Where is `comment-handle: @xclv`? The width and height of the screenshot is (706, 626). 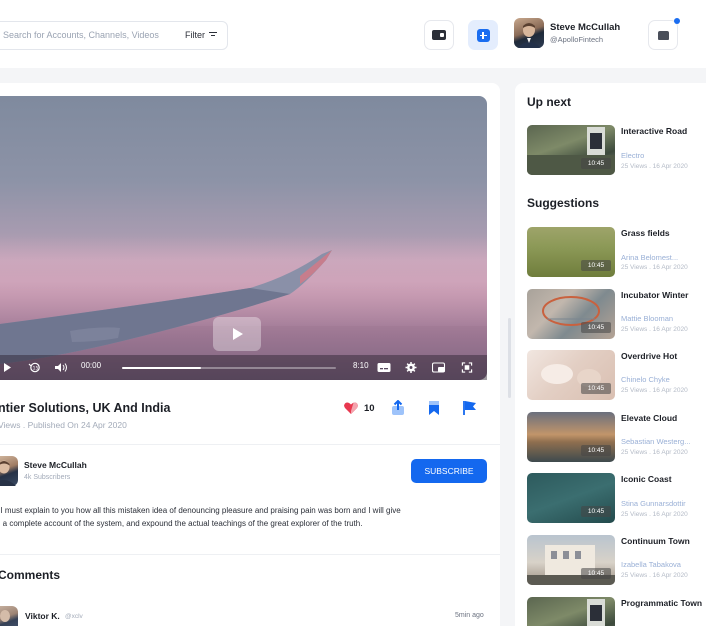
comment-handle: @xclv is located at coordinates (74, 616).